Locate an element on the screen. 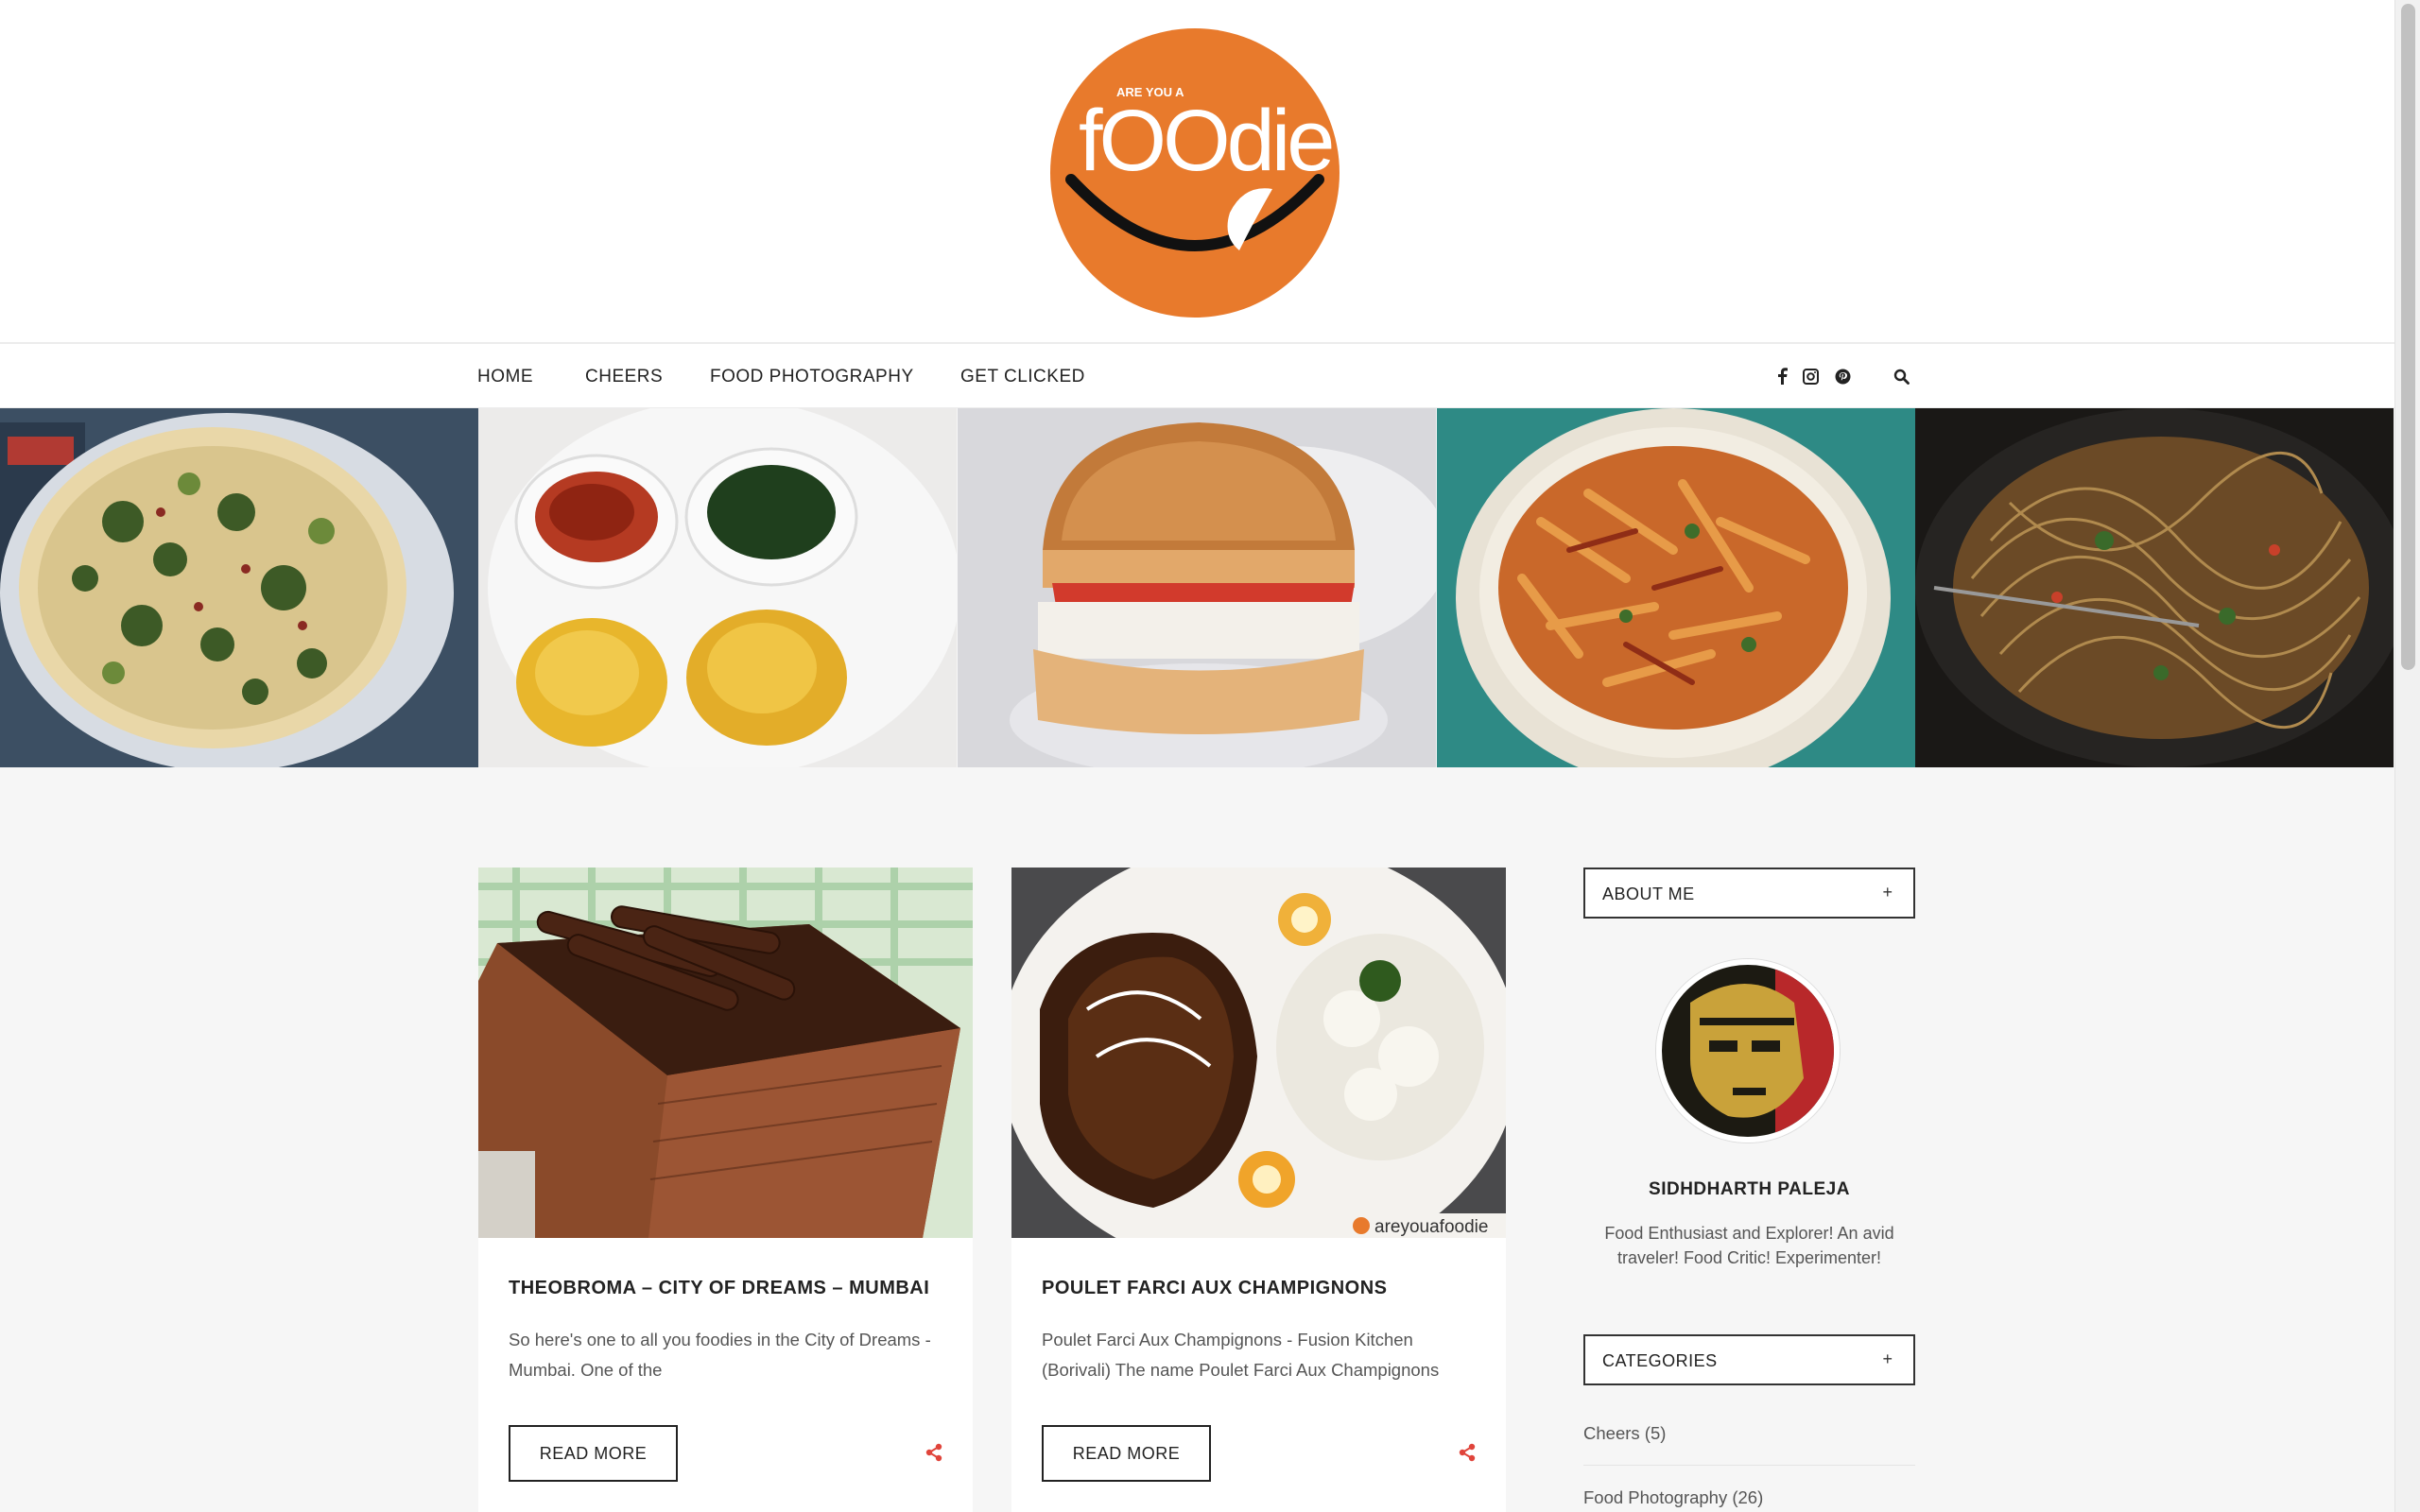 Image resolution: width=2420 pixels, height=1512 pixels. main-nav: HOME CHEERS FOOD PHOTOGRAPHY GET CLICKED is located at coordinates (1197, 375).